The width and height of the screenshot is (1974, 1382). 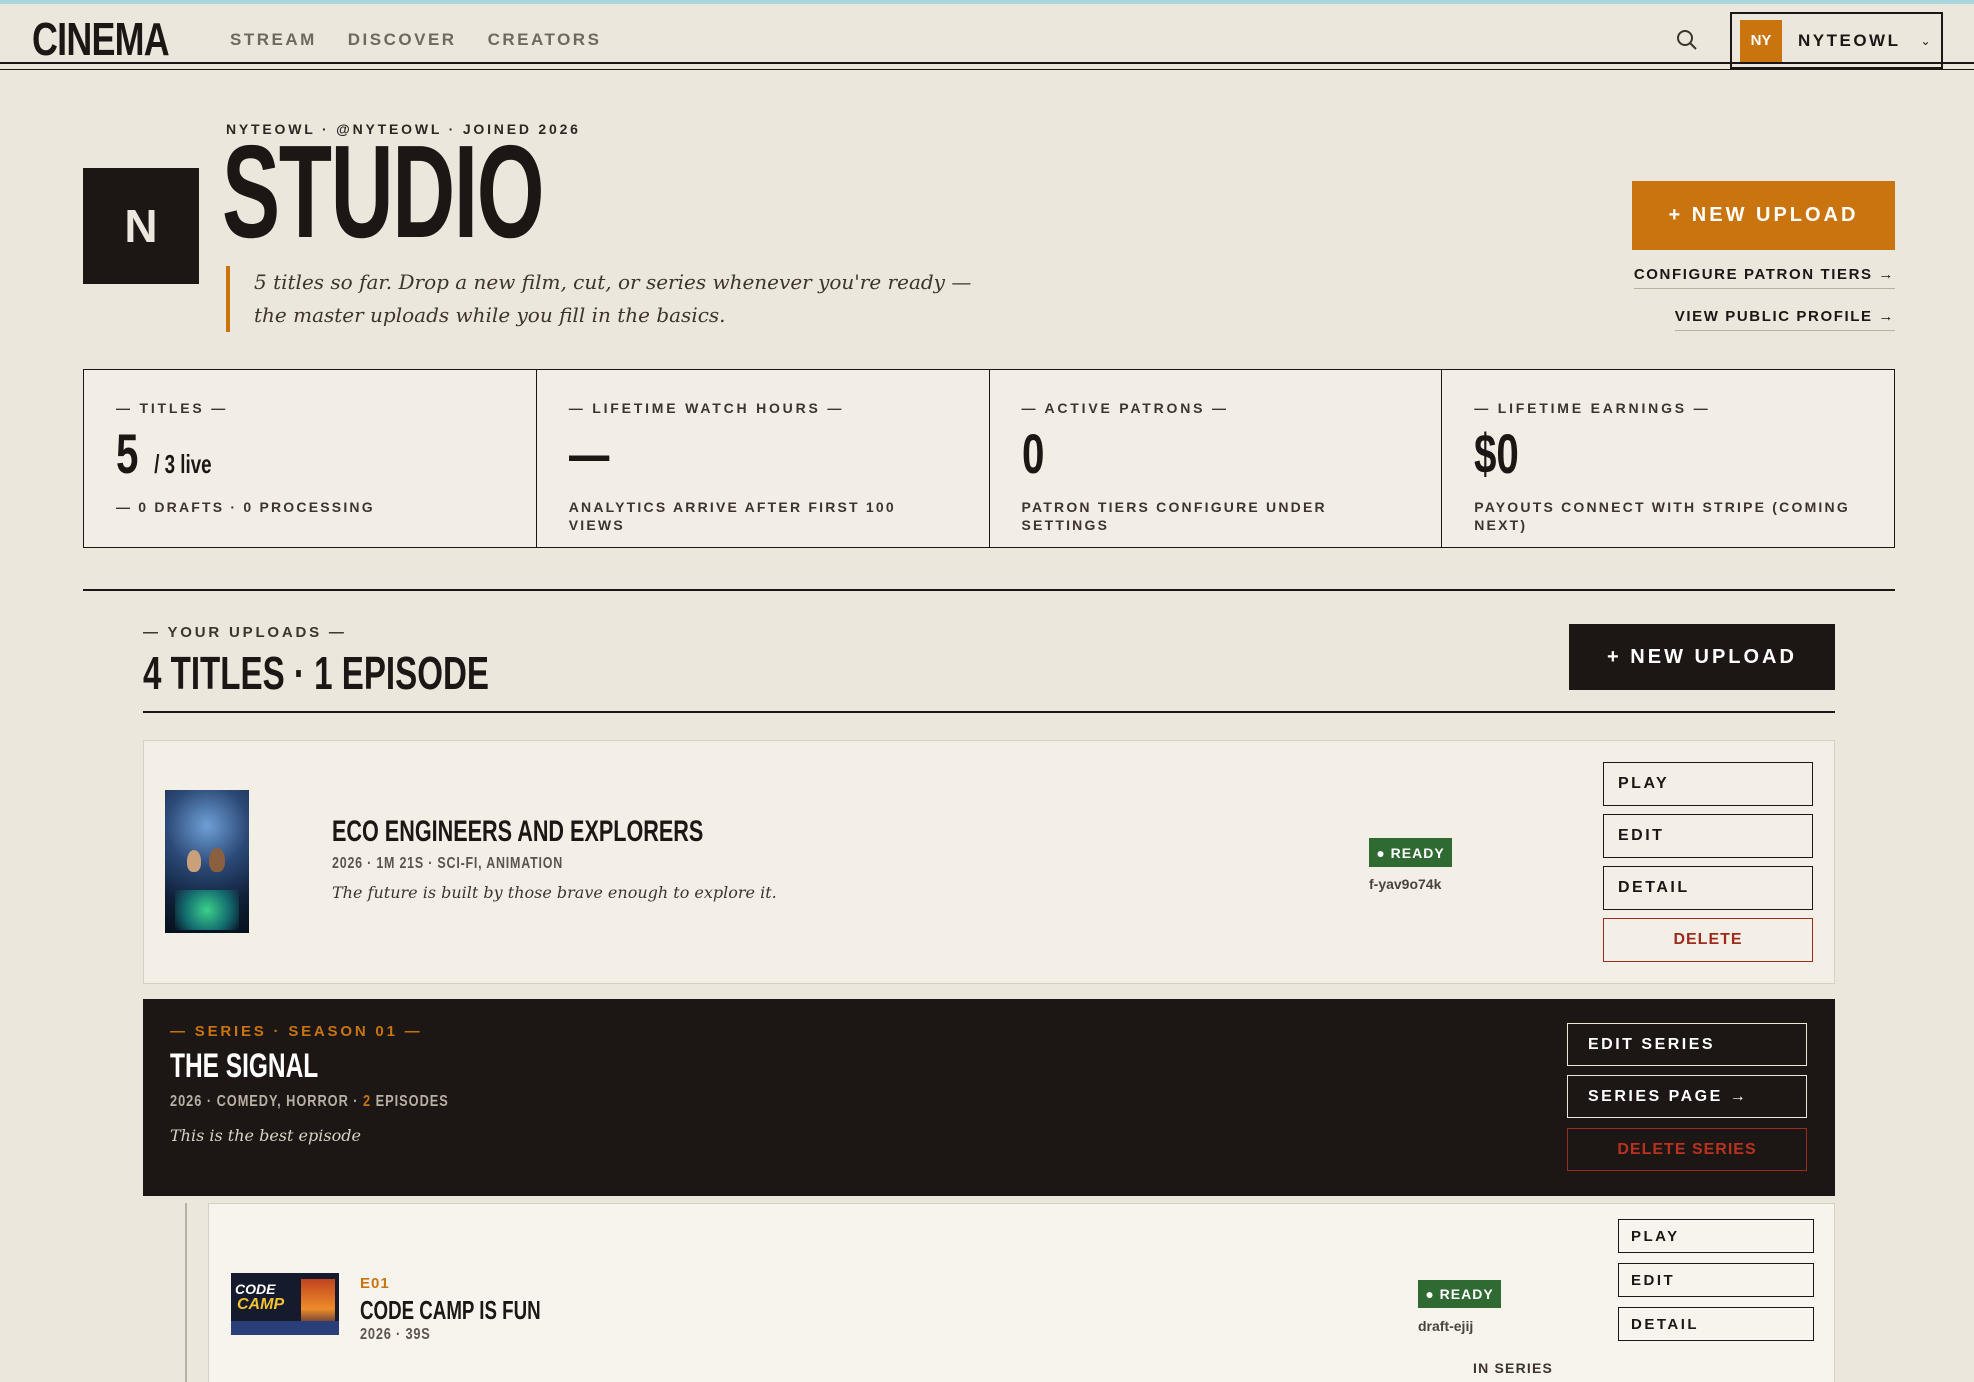 What do you see at coordinates (1125, 408) in the screenshot?
I see `stat-label: — ACTIVE PATRONS —` at bounding box center [1125, 408].